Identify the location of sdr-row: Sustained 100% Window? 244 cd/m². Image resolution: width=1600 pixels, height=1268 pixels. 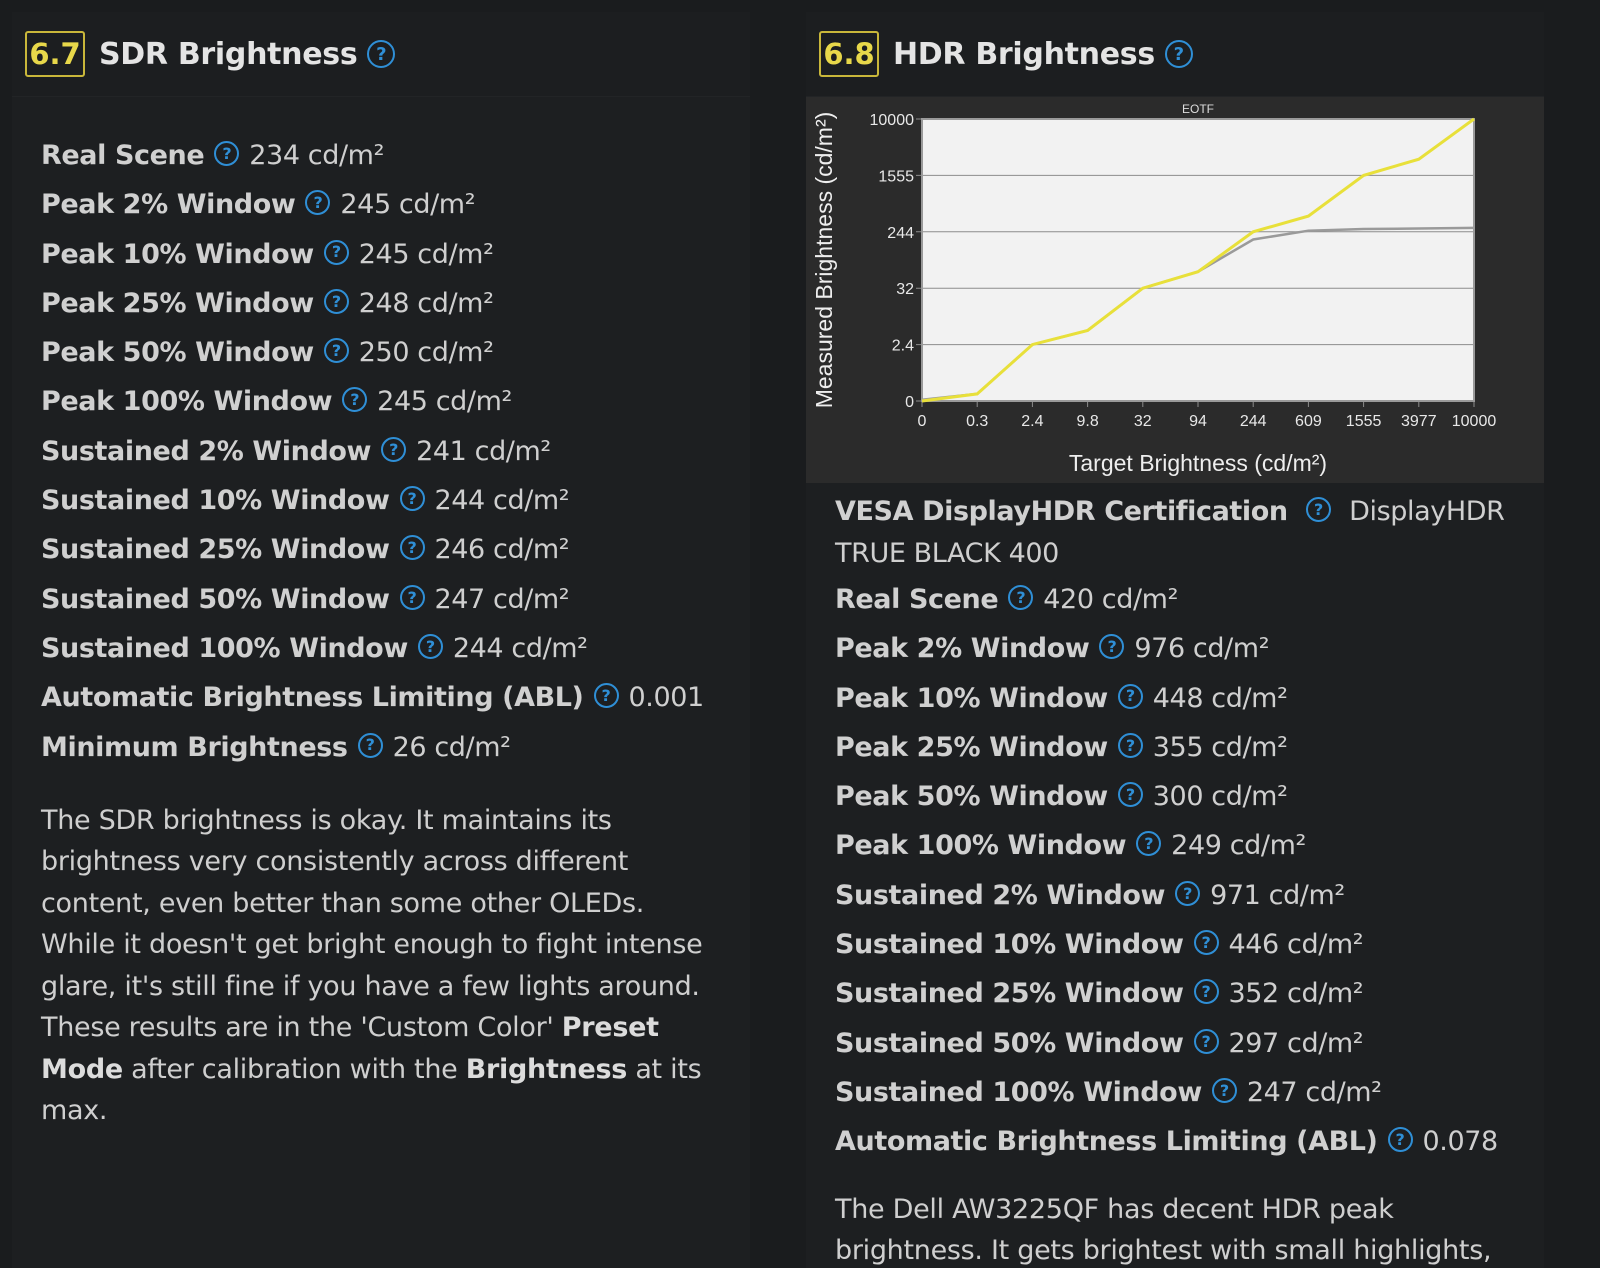
(395, 648).